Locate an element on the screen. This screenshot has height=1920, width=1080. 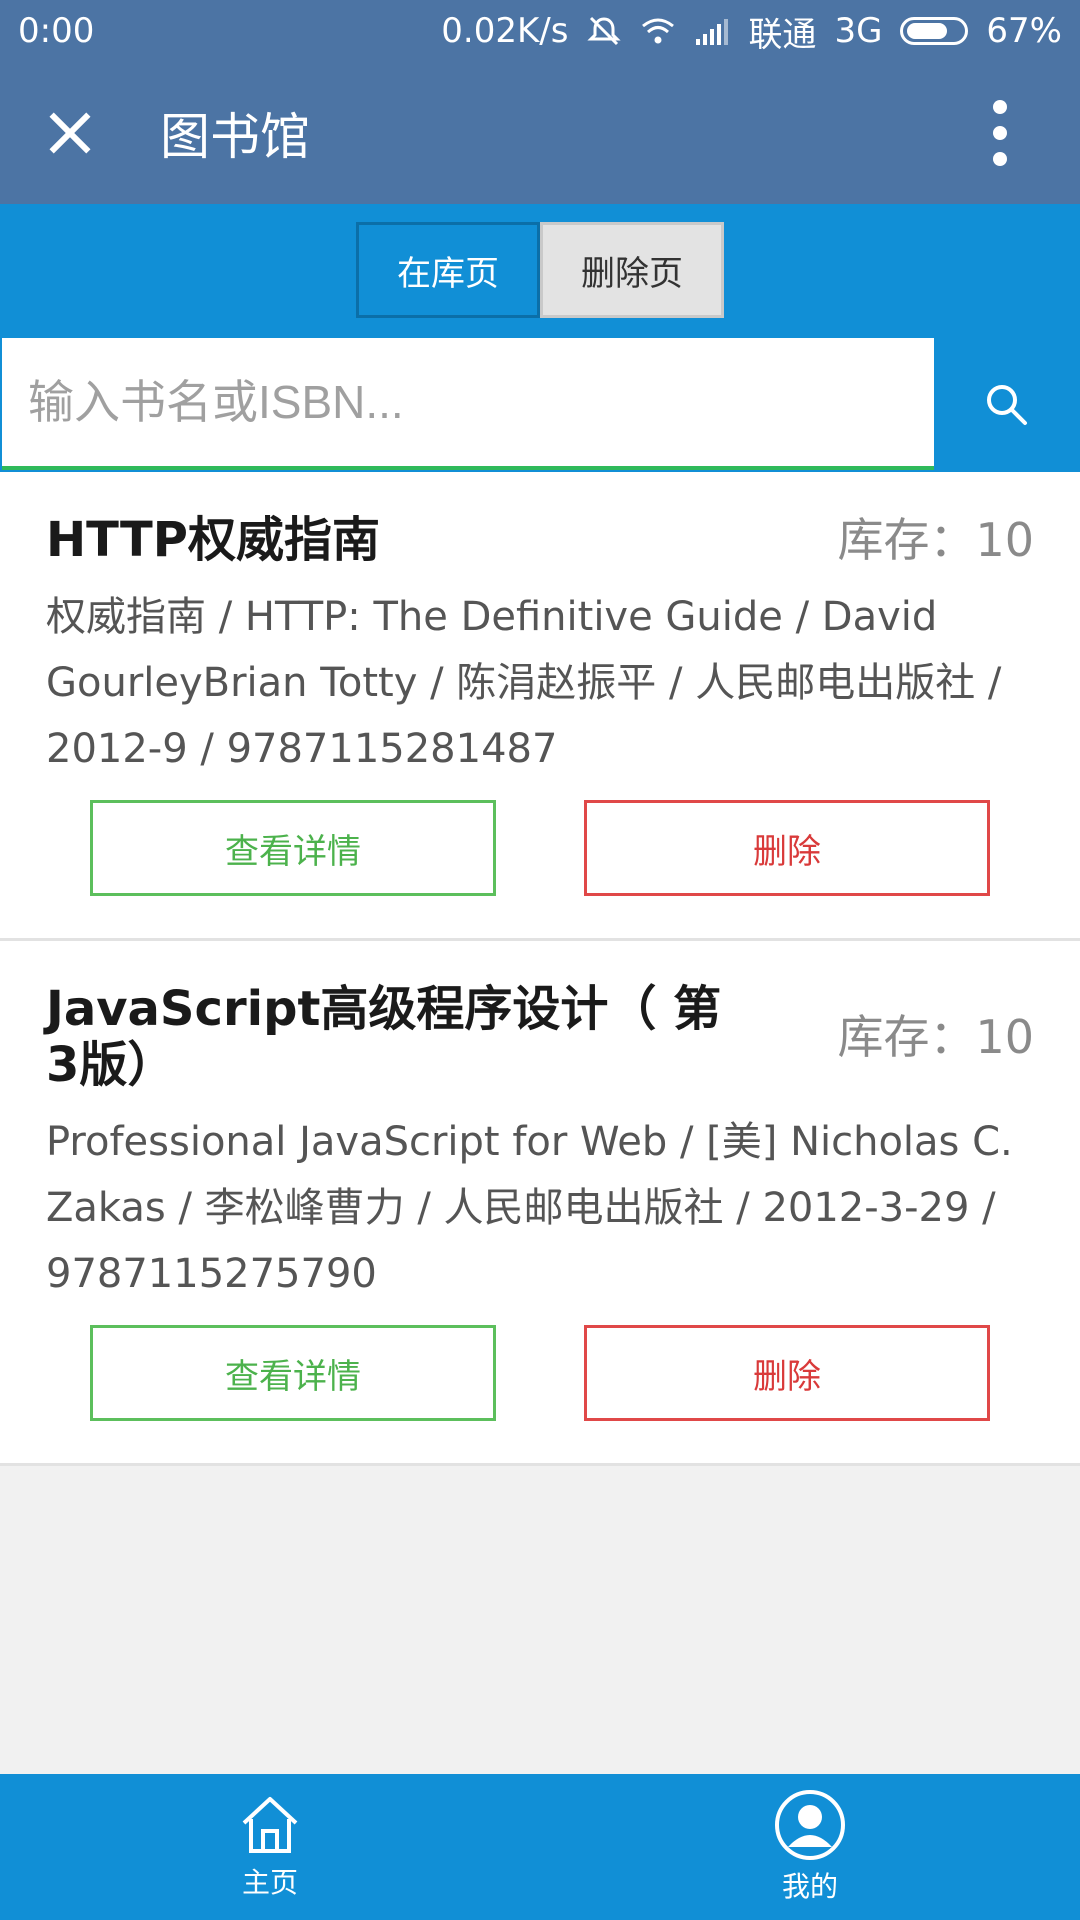
book-title: JavaScript高级程序设计（ 第3版） is located at coordinates (384, 1037).